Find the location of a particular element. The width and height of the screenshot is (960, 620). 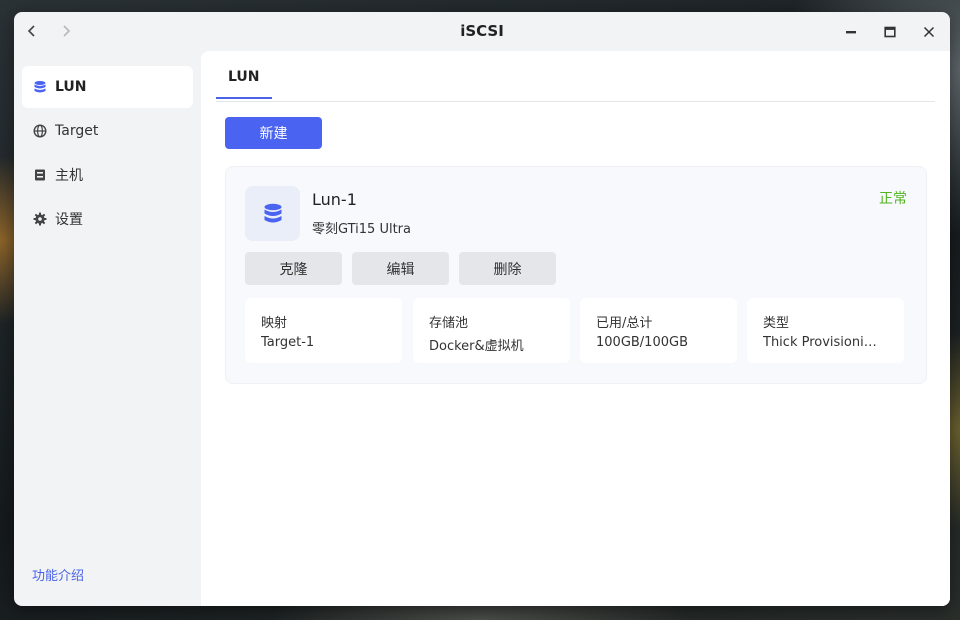

lun-name: Lun-1 is located at coordinates (334, 199).